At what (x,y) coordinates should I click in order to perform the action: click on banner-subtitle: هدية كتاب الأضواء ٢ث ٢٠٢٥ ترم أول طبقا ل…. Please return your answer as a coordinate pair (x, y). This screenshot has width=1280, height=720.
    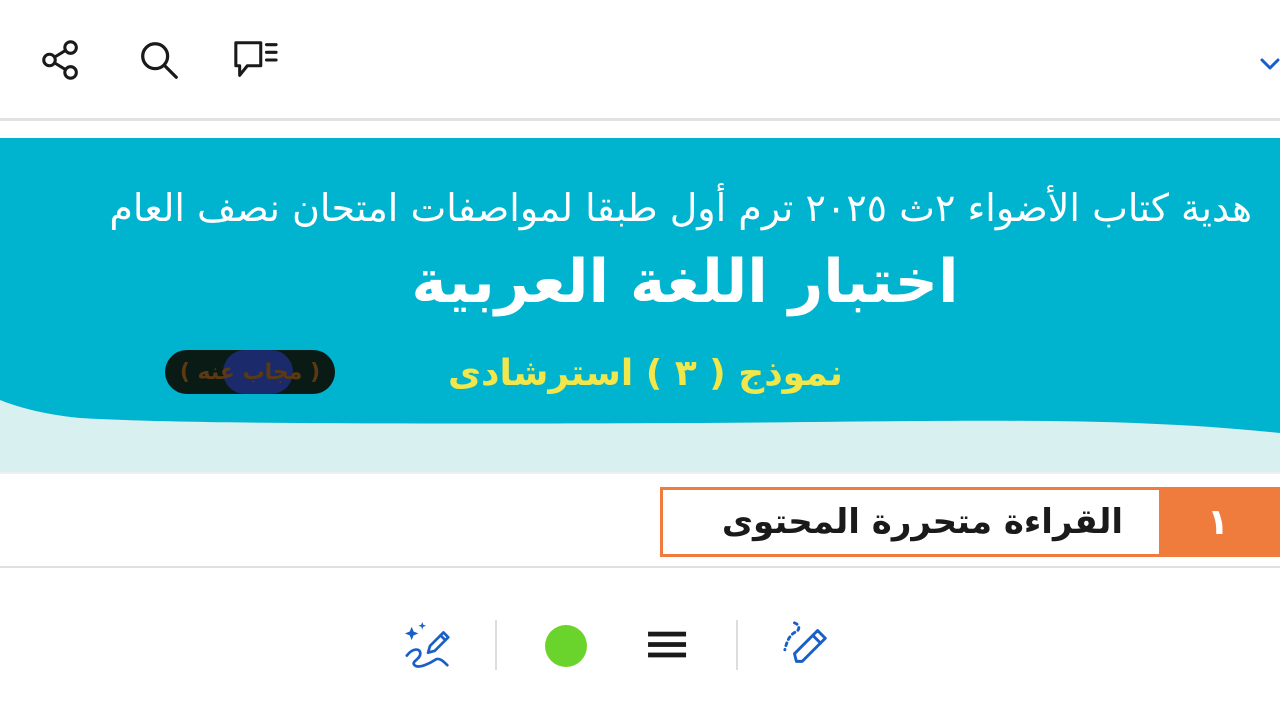
    Looking at the image, I should click on (680, 208).